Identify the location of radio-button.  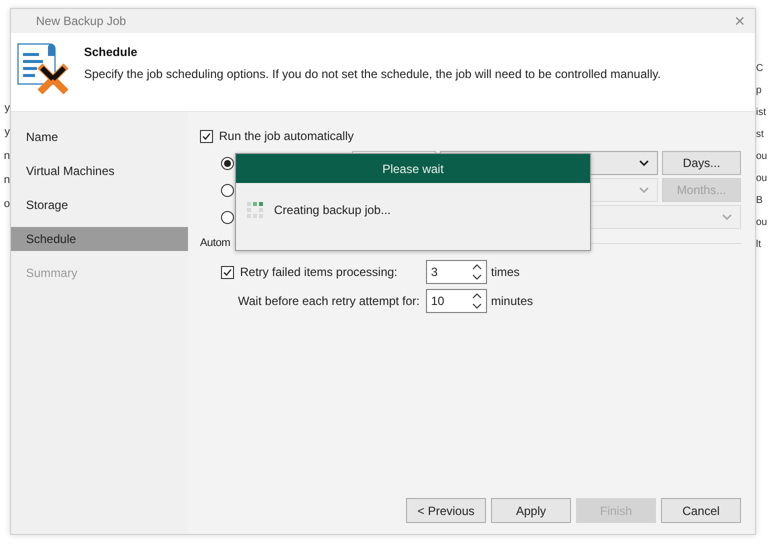
(227, 163).